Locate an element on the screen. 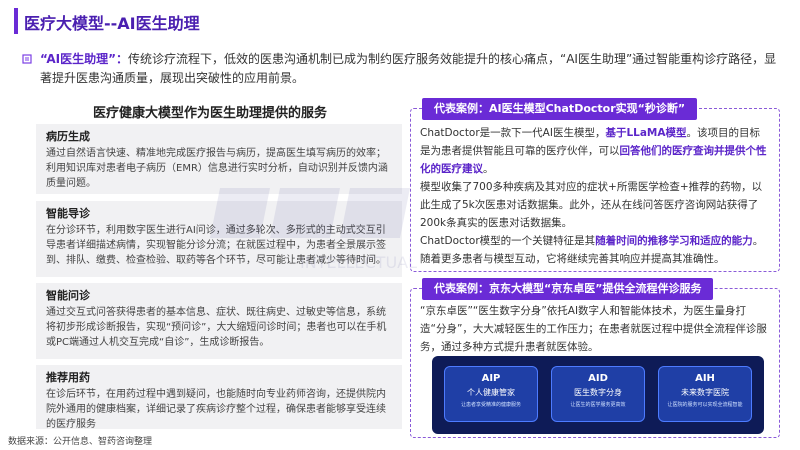 The width and height of the screenshot is (800, 450). intro-highlight: “AI医生助理”： is located at coordinates (84, 59).